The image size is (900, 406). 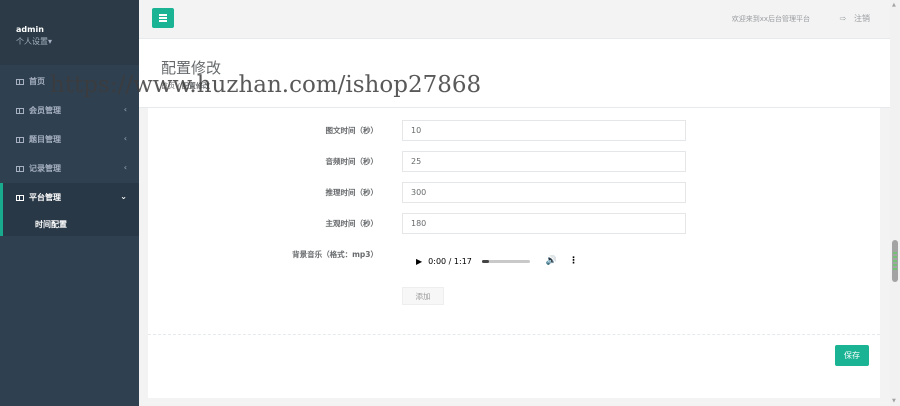 I want to click on sidebar-item-label: 记录管理, so click(x=45, y=168).